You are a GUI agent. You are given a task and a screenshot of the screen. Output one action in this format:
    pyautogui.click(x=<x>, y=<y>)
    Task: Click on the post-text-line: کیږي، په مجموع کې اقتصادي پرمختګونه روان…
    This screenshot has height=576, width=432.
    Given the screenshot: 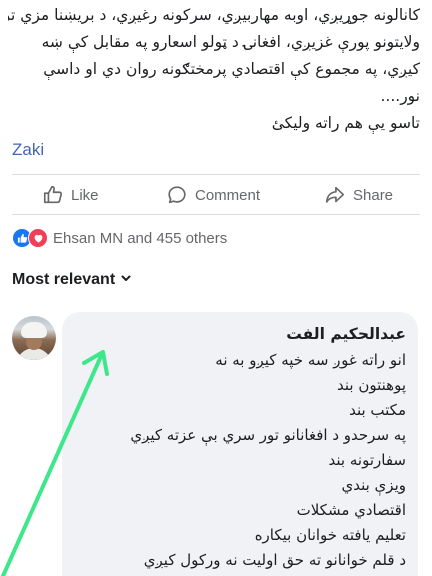 What is the action you would take?
    pyautogui.click(x=231, y=69)
    